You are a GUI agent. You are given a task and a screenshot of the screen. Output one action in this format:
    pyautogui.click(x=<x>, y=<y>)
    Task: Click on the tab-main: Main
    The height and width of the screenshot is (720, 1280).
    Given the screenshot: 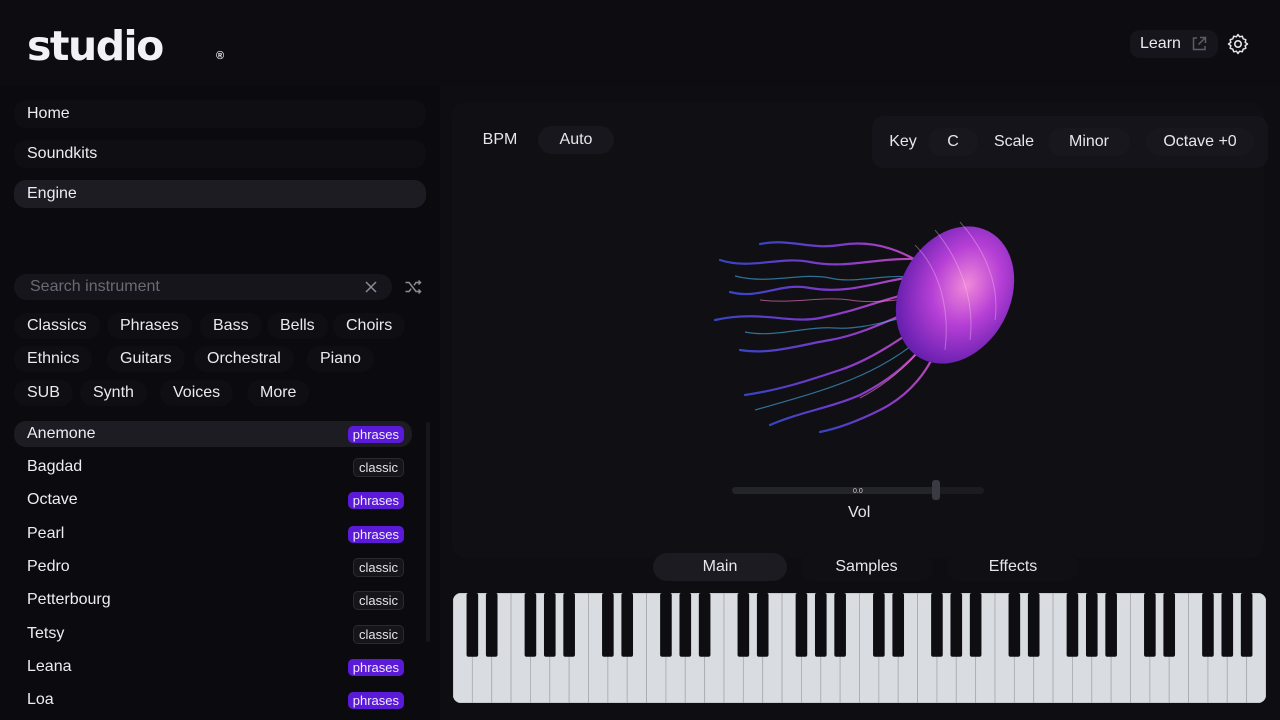 What is the action you would take?
    pyautogui.click(x=720, y=567)
    